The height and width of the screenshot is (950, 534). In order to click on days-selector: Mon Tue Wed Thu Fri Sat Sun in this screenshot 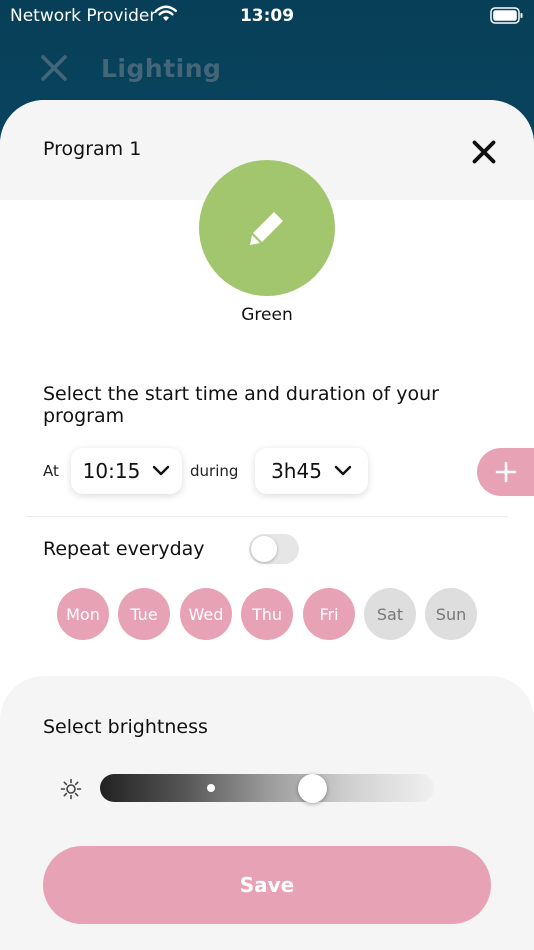, I will do `click(277, 614)`.